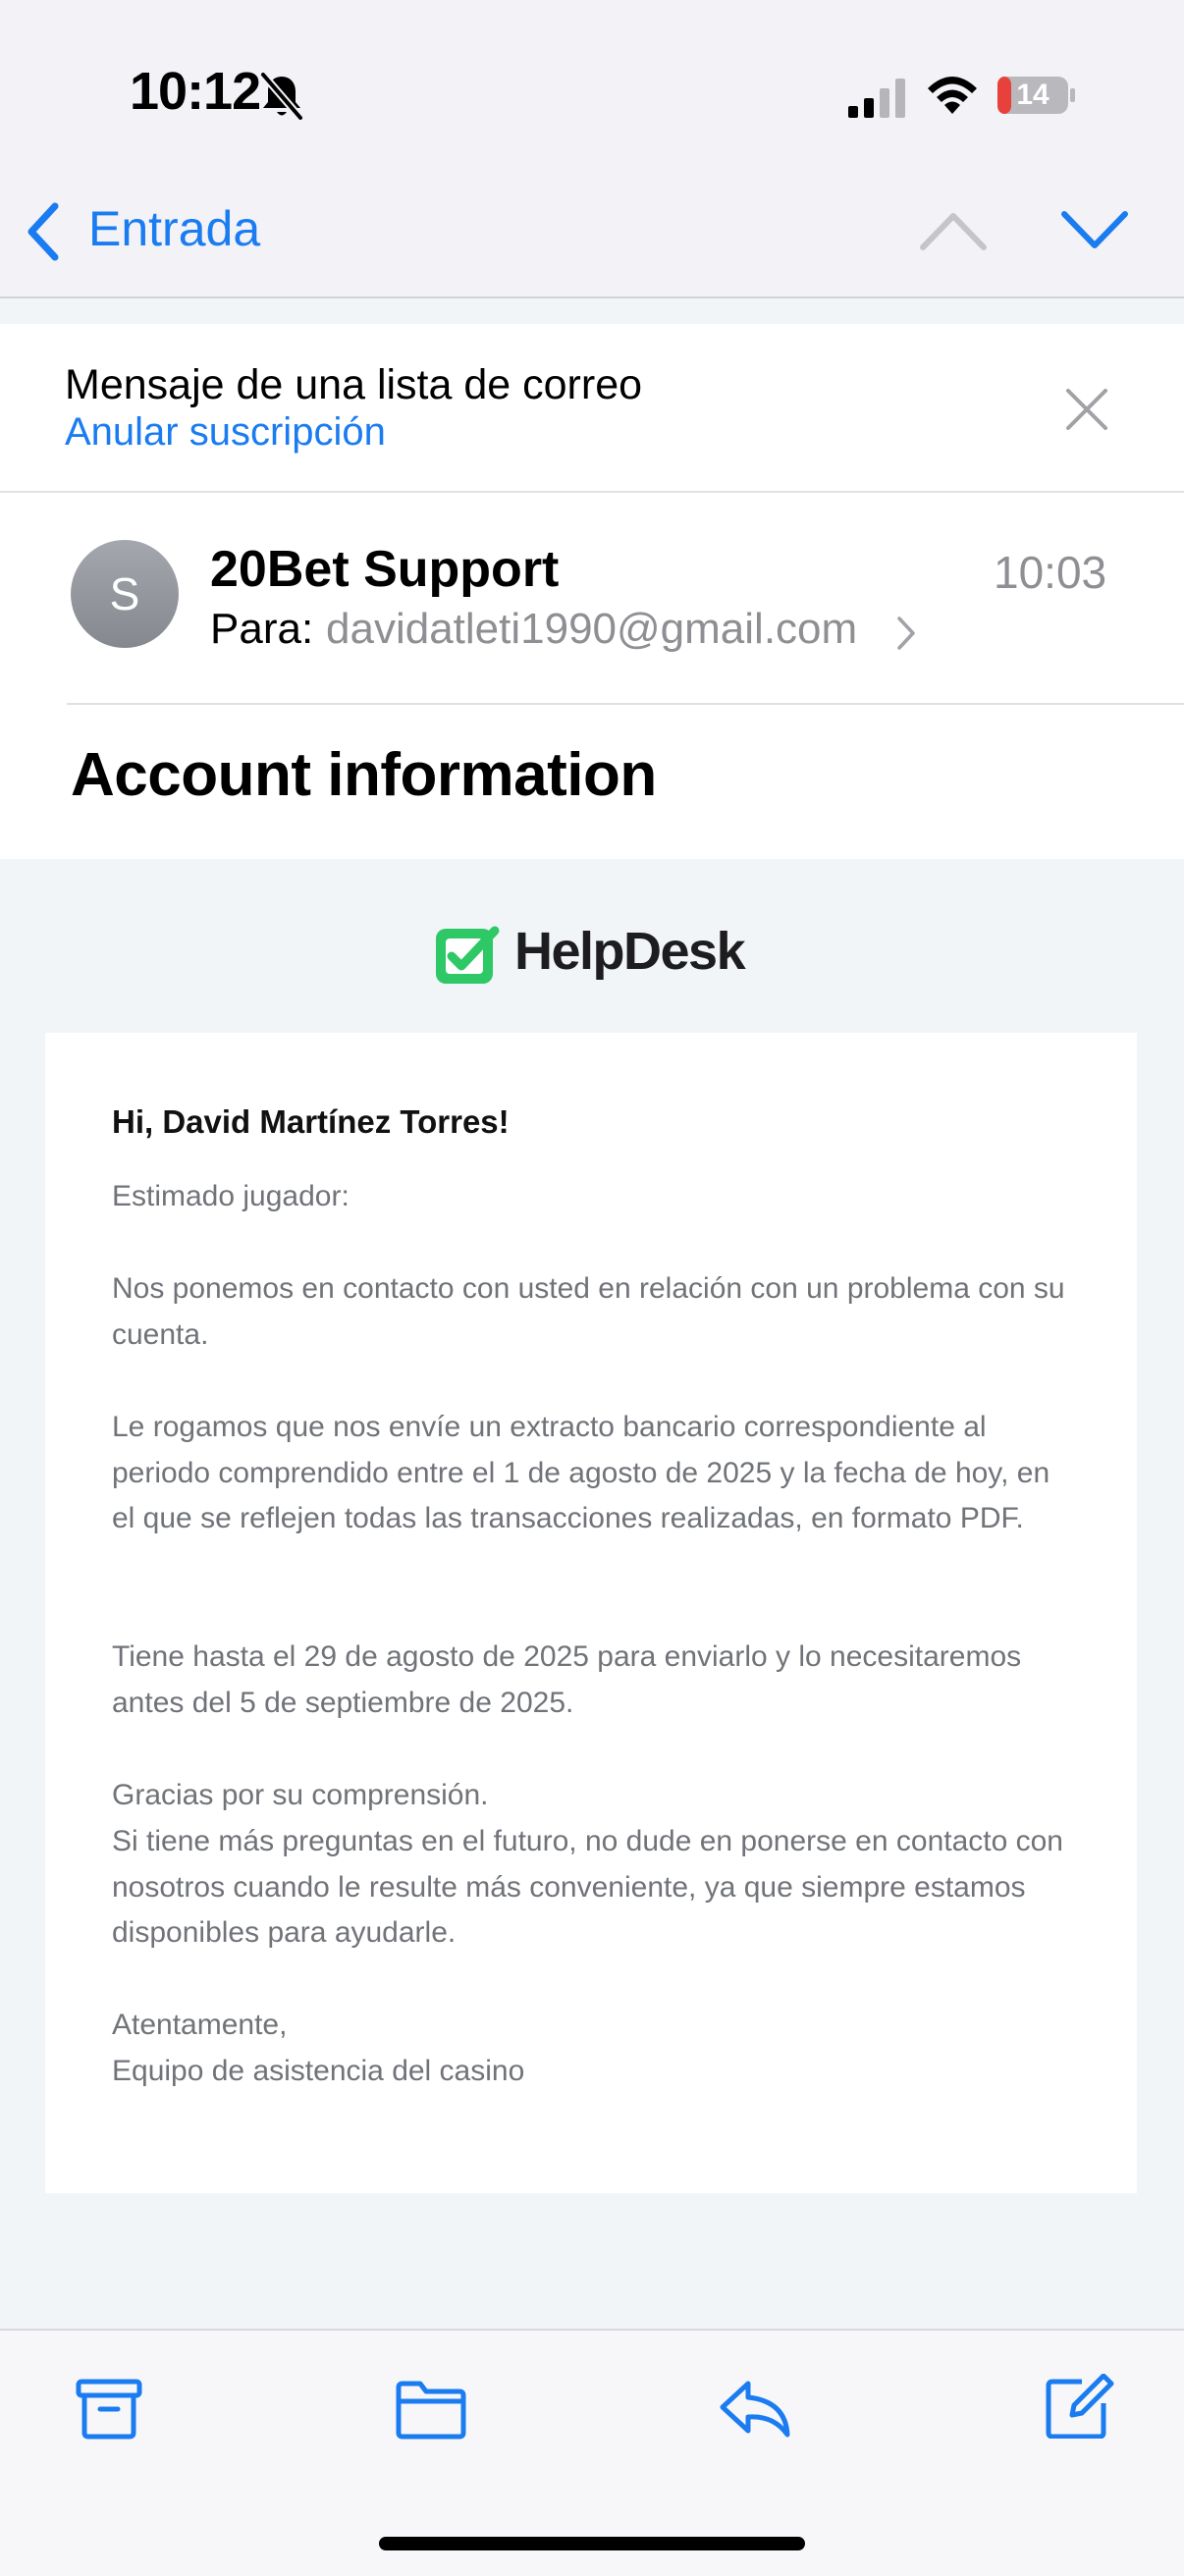  What do you see at coordinates (364, 775) in the screenshot?
I see `message-subject: Account information` at bounding box center [364, 775].